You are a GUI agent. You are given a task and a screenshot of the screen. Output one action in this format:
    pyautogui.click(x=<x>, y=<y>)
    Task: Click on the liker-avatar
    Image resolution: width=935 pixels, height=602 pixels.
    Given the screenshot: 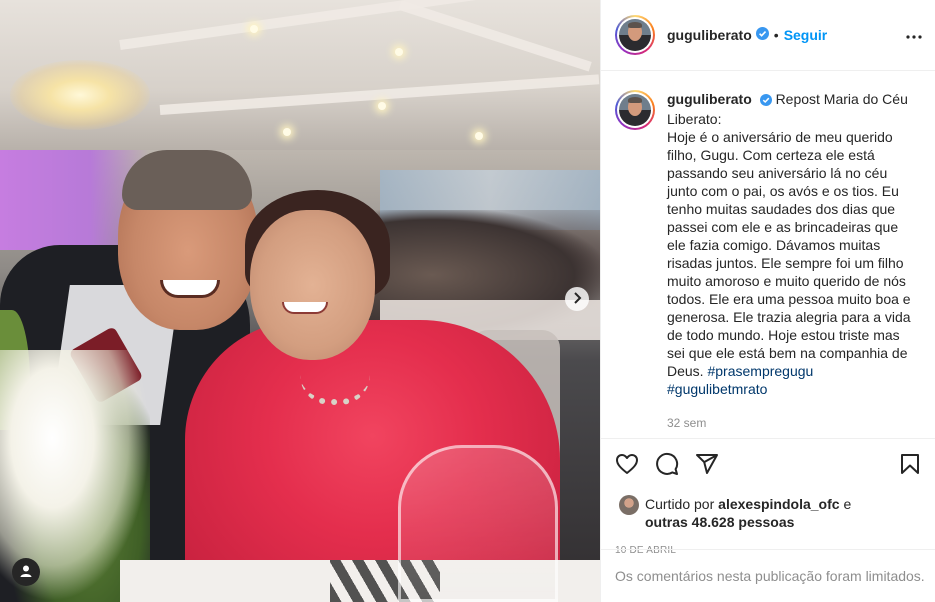 What is the action you would take?
    pyautogui.click(x=629, y=505)
    